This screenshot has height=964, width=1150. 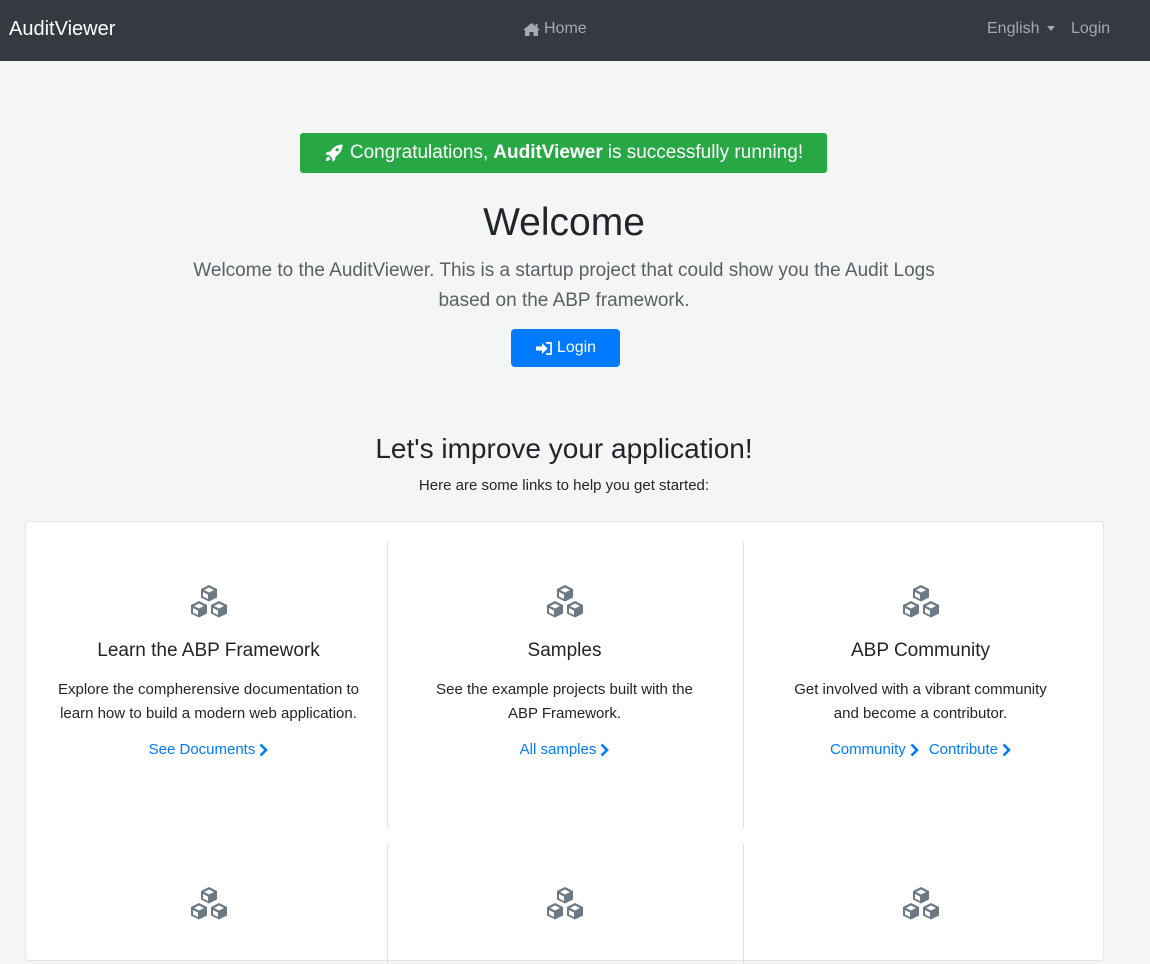 I want to click on home-icon, so click(x=531, y=29).